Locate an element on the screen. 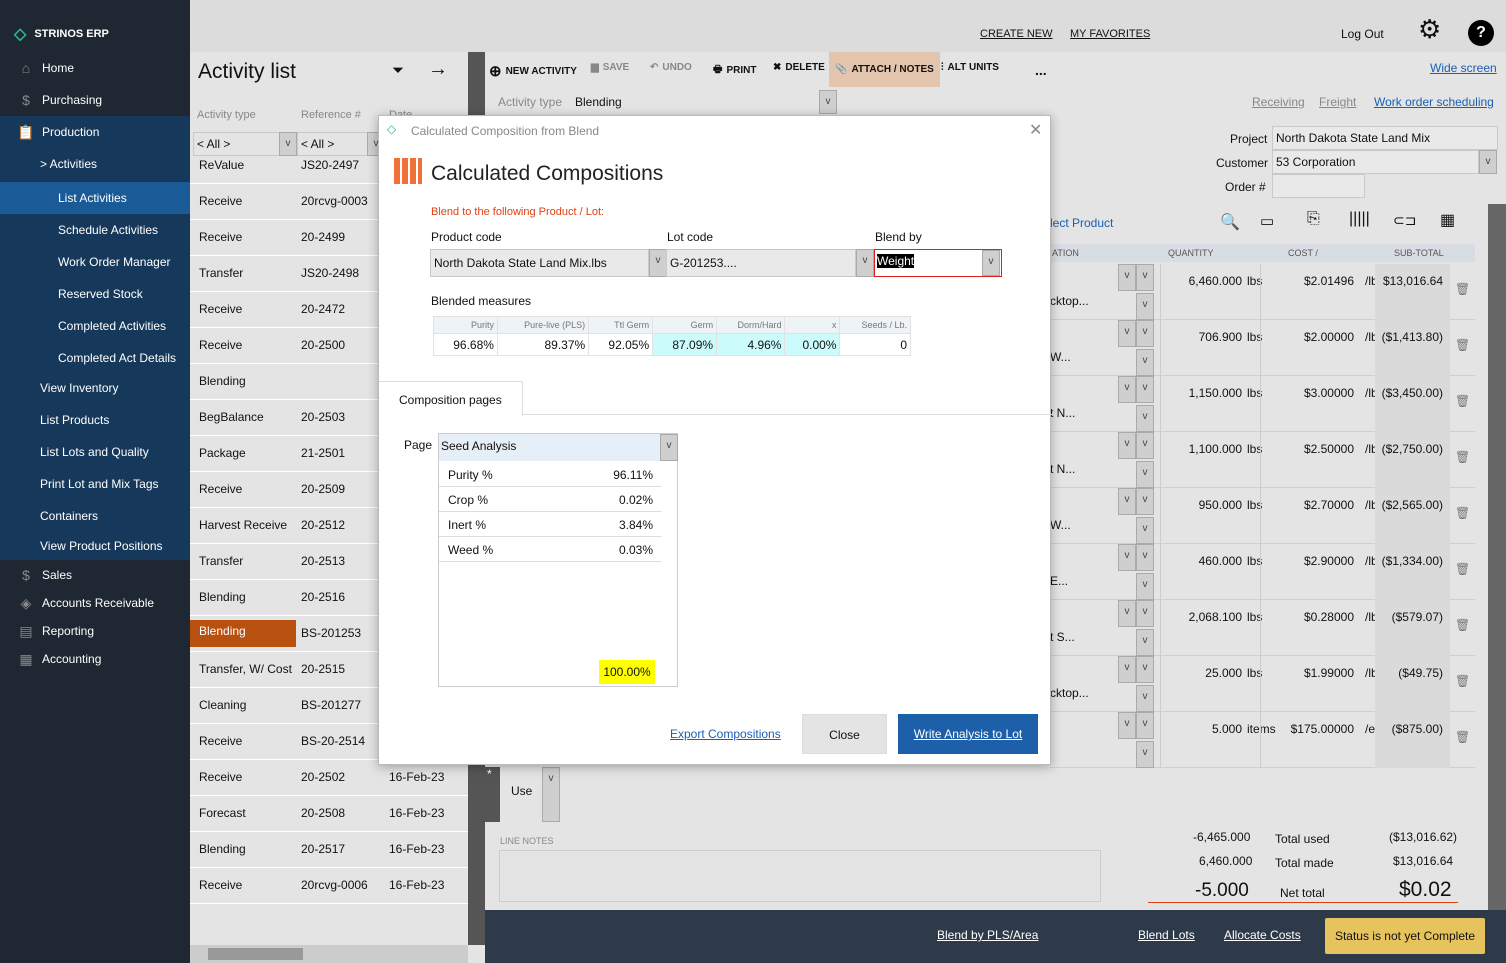 The image size is (1506, 963). activity-type-value: Blending is located at coordinates (598, 102).